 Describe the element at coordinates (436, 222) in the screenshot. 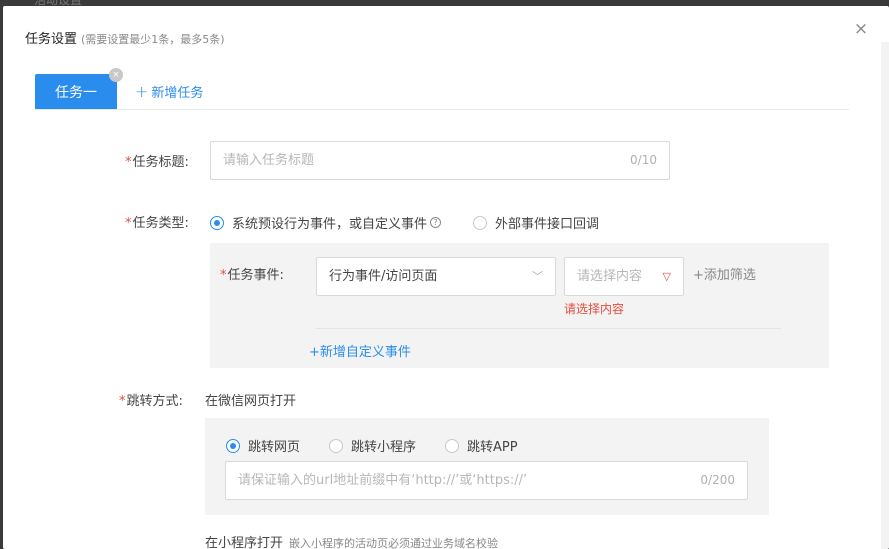

I see `question-circle-icon: ?` at that location.